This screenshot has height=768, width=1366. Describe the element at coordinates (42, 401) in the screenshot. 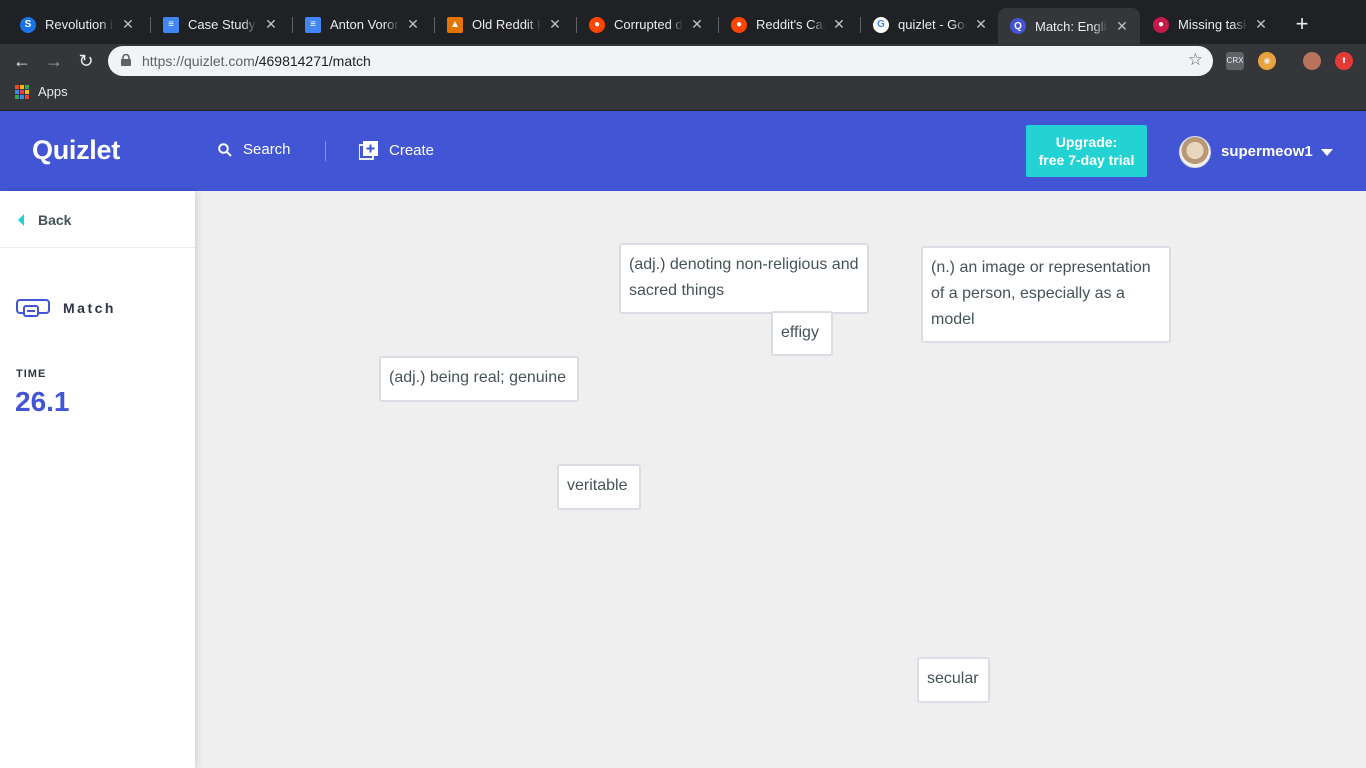

I see `timer-value: 26.1` at that location.